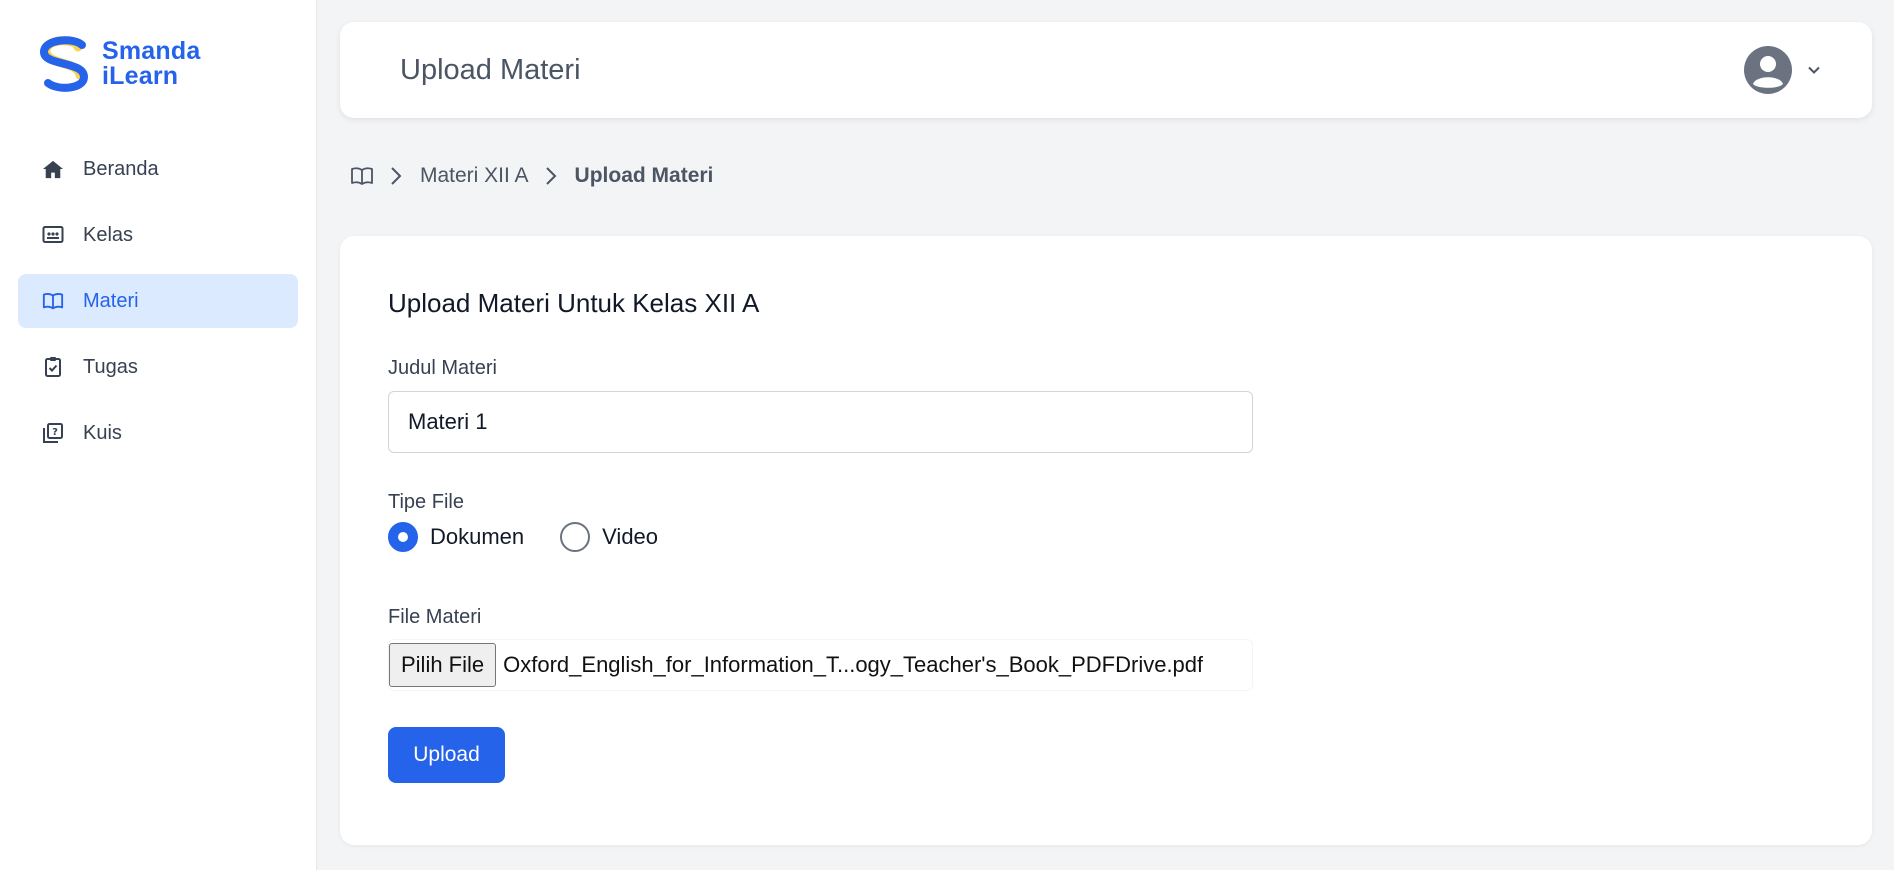 The image size is (1894, 870). I want to click on radio-video-control, so click(575, 537).